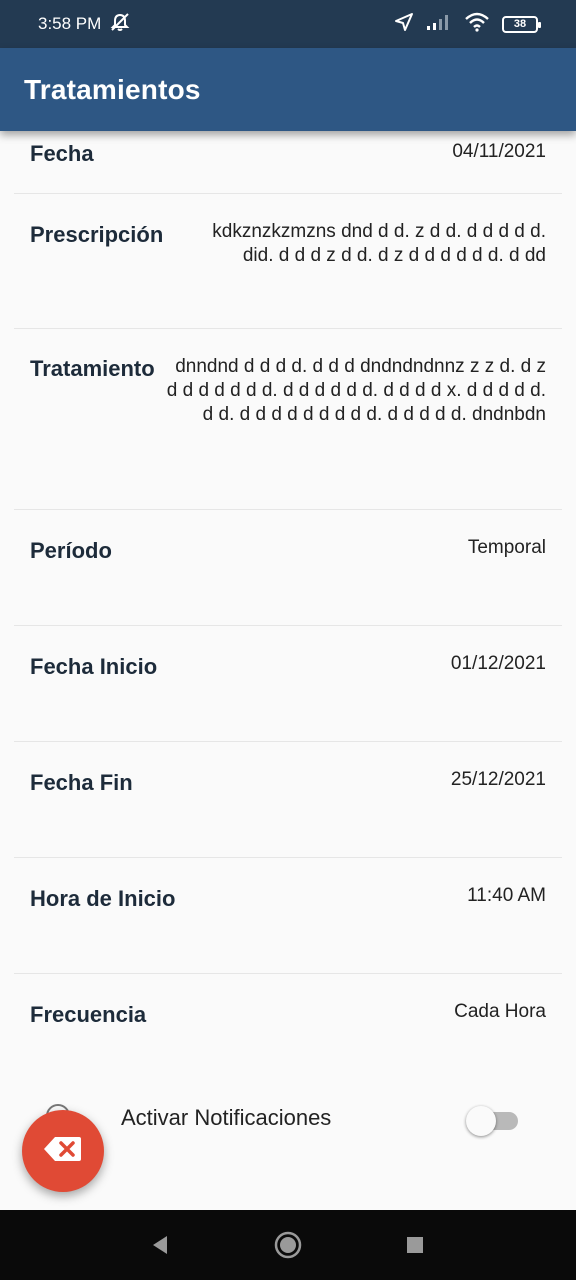  Describe the element at coordinates (288, 89) in the screenshot. I see `app-bar: Tratamientos` at that location.